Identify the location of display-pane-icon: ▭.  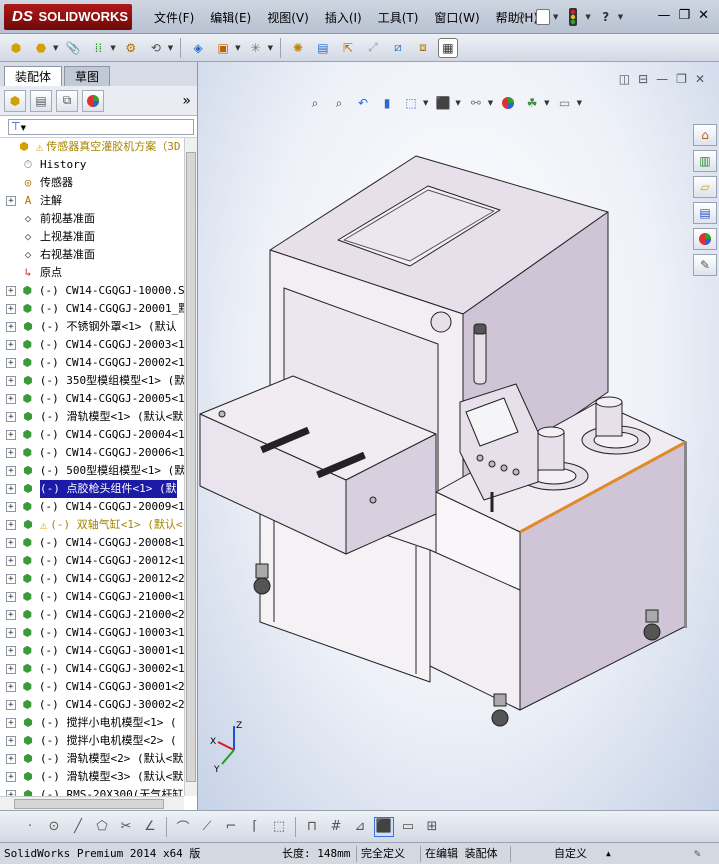
(408, 827).